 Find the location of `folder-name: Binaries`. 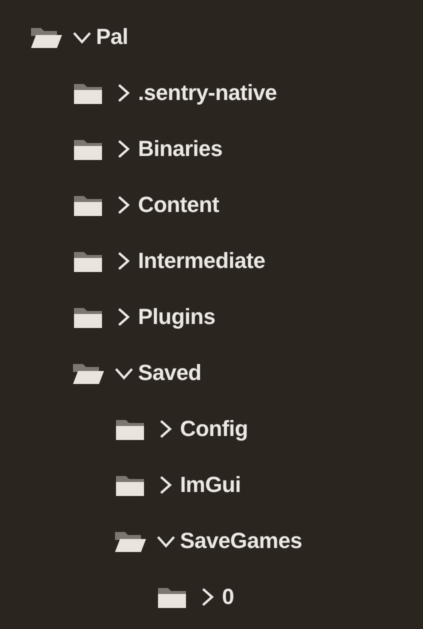

folder-name: Binaries is located at coordinates (180, 149).